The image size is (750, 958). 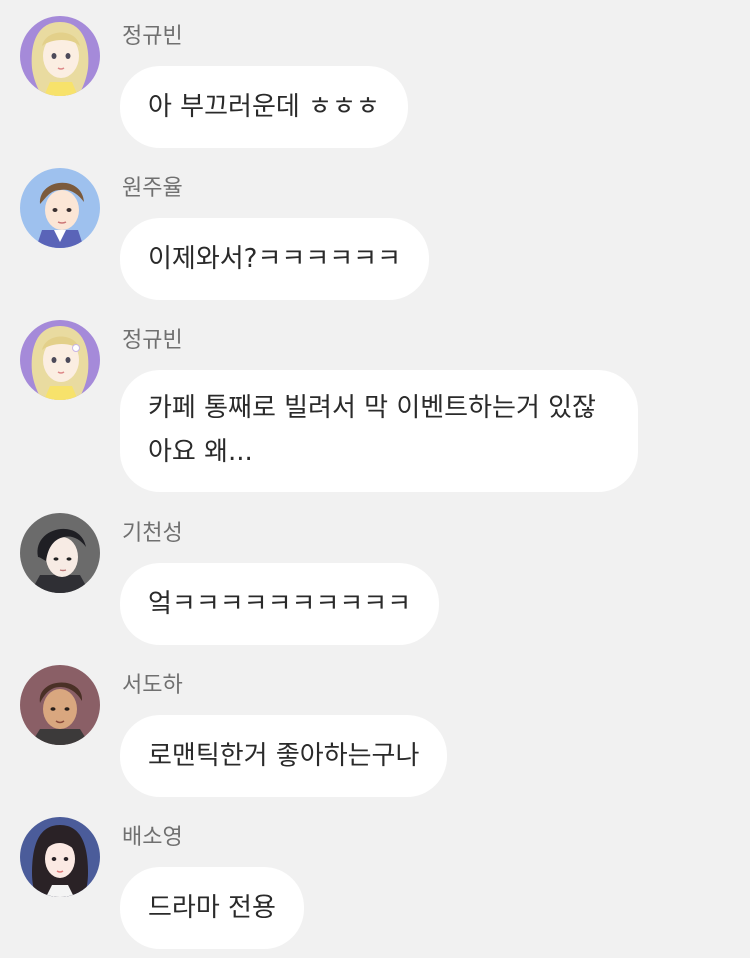 What do you see at coordinates (284, 756) in the screenshot?
I see `message-bubble: 로맨틱한거 좋아하는구나` at bounding box center [284, 756].